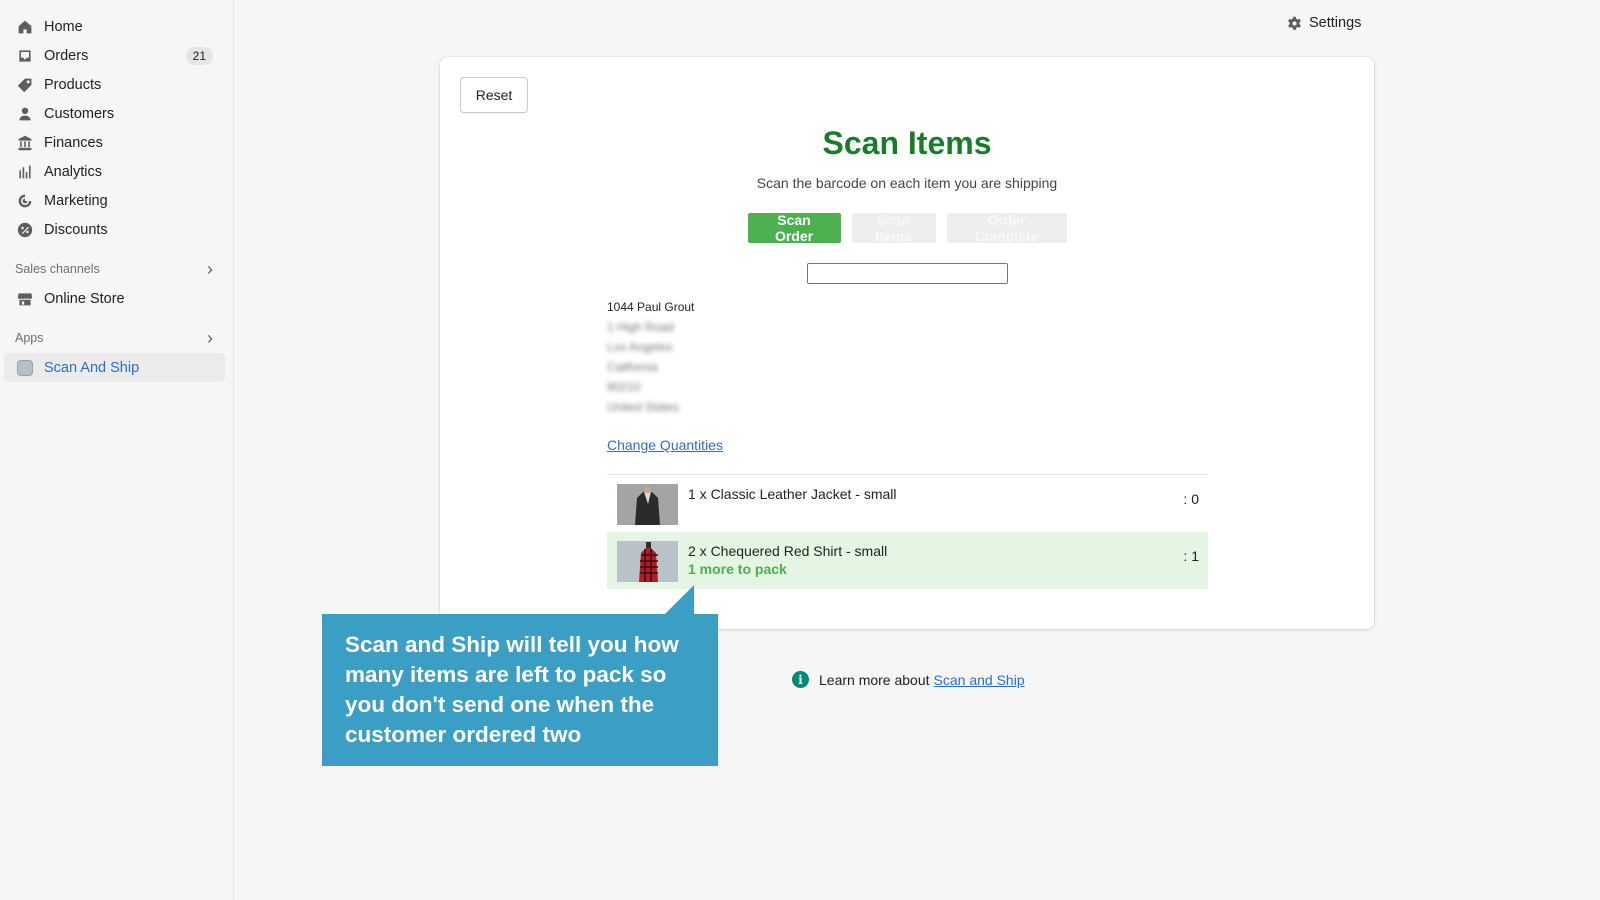 The height and width of the screenshot is (900, 1600). Describe the element at coordinates (640, 347) in the screenshot. I see `address-line: Los Angeles` at that location.